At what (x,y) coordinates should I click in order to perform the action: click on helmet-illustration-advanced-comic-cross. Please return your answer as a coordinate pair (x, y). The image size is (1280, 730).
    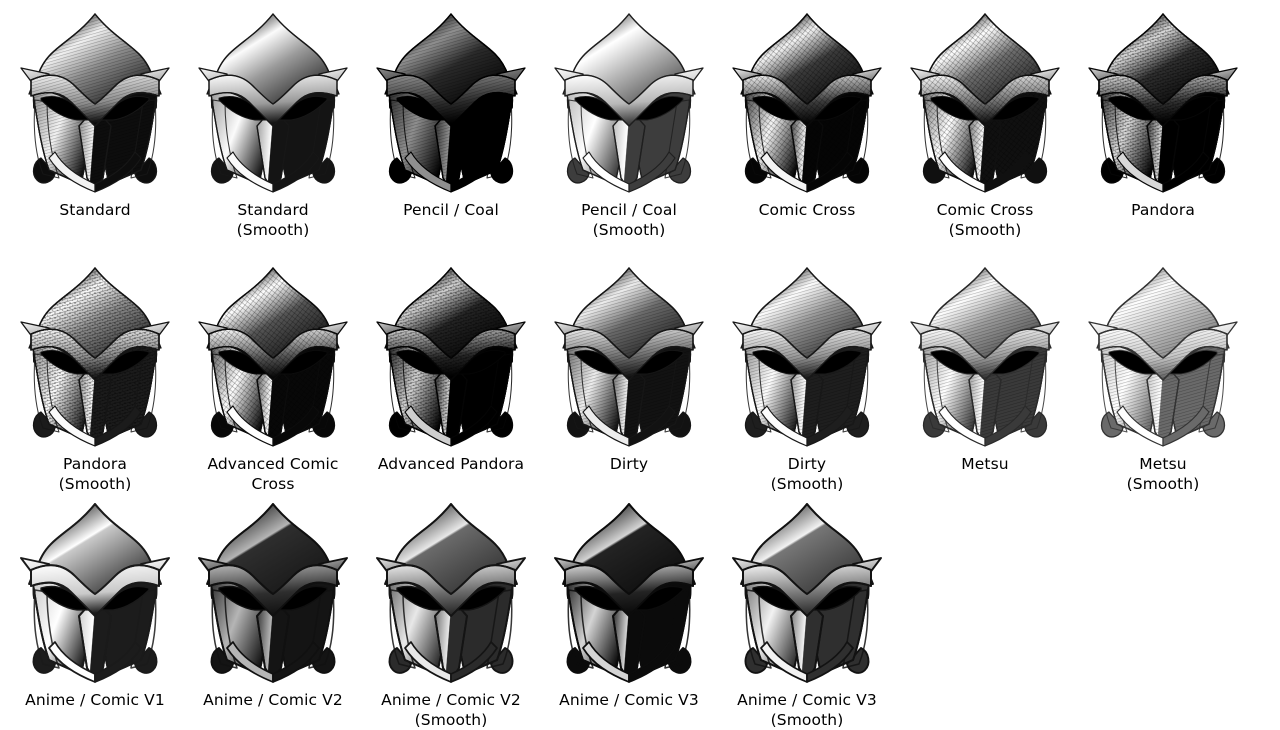
    Looking at the image, I should click on (273, 357).